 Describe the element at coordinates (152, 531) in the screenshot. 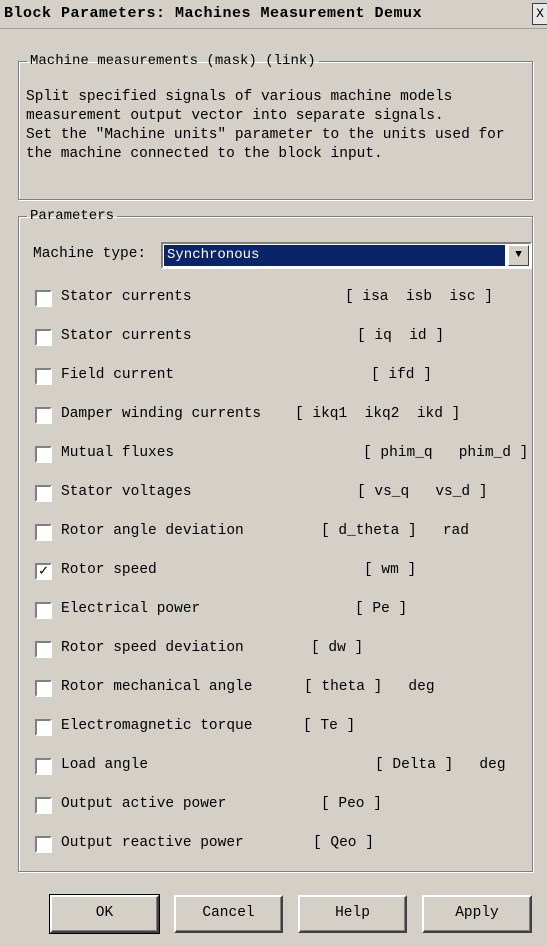

I see `param-label: Rotor angle deviation` at that location.